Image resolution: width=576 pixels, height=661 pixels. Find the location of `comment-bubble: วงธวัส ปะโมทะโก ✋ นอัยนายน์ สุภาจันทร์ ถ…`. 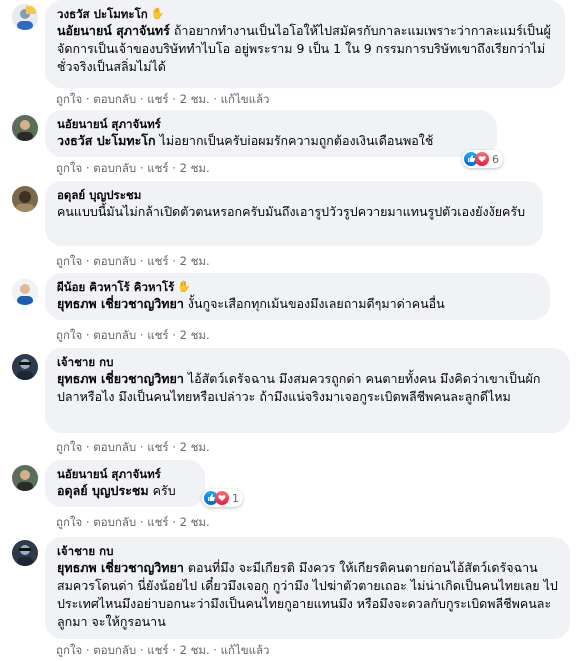

comment-bubble: วงธวัส ปะโมทะโก ✋ นอัยนายน์ สุภาจันทร์ ถ… is located at coordinates (305, 44).